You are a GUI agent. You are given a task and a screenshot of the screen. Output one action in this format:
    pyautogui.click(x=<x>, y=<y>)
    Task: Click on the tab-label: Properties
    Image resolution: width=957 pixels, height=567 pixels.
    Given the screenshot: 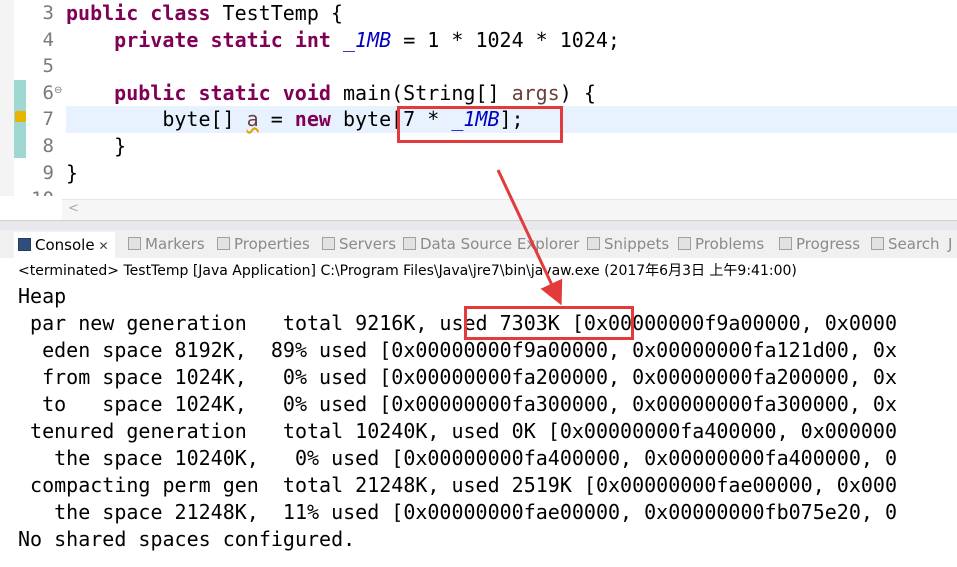 What is the action you would take?
    pyautogui.click(x=272, y=244)
    